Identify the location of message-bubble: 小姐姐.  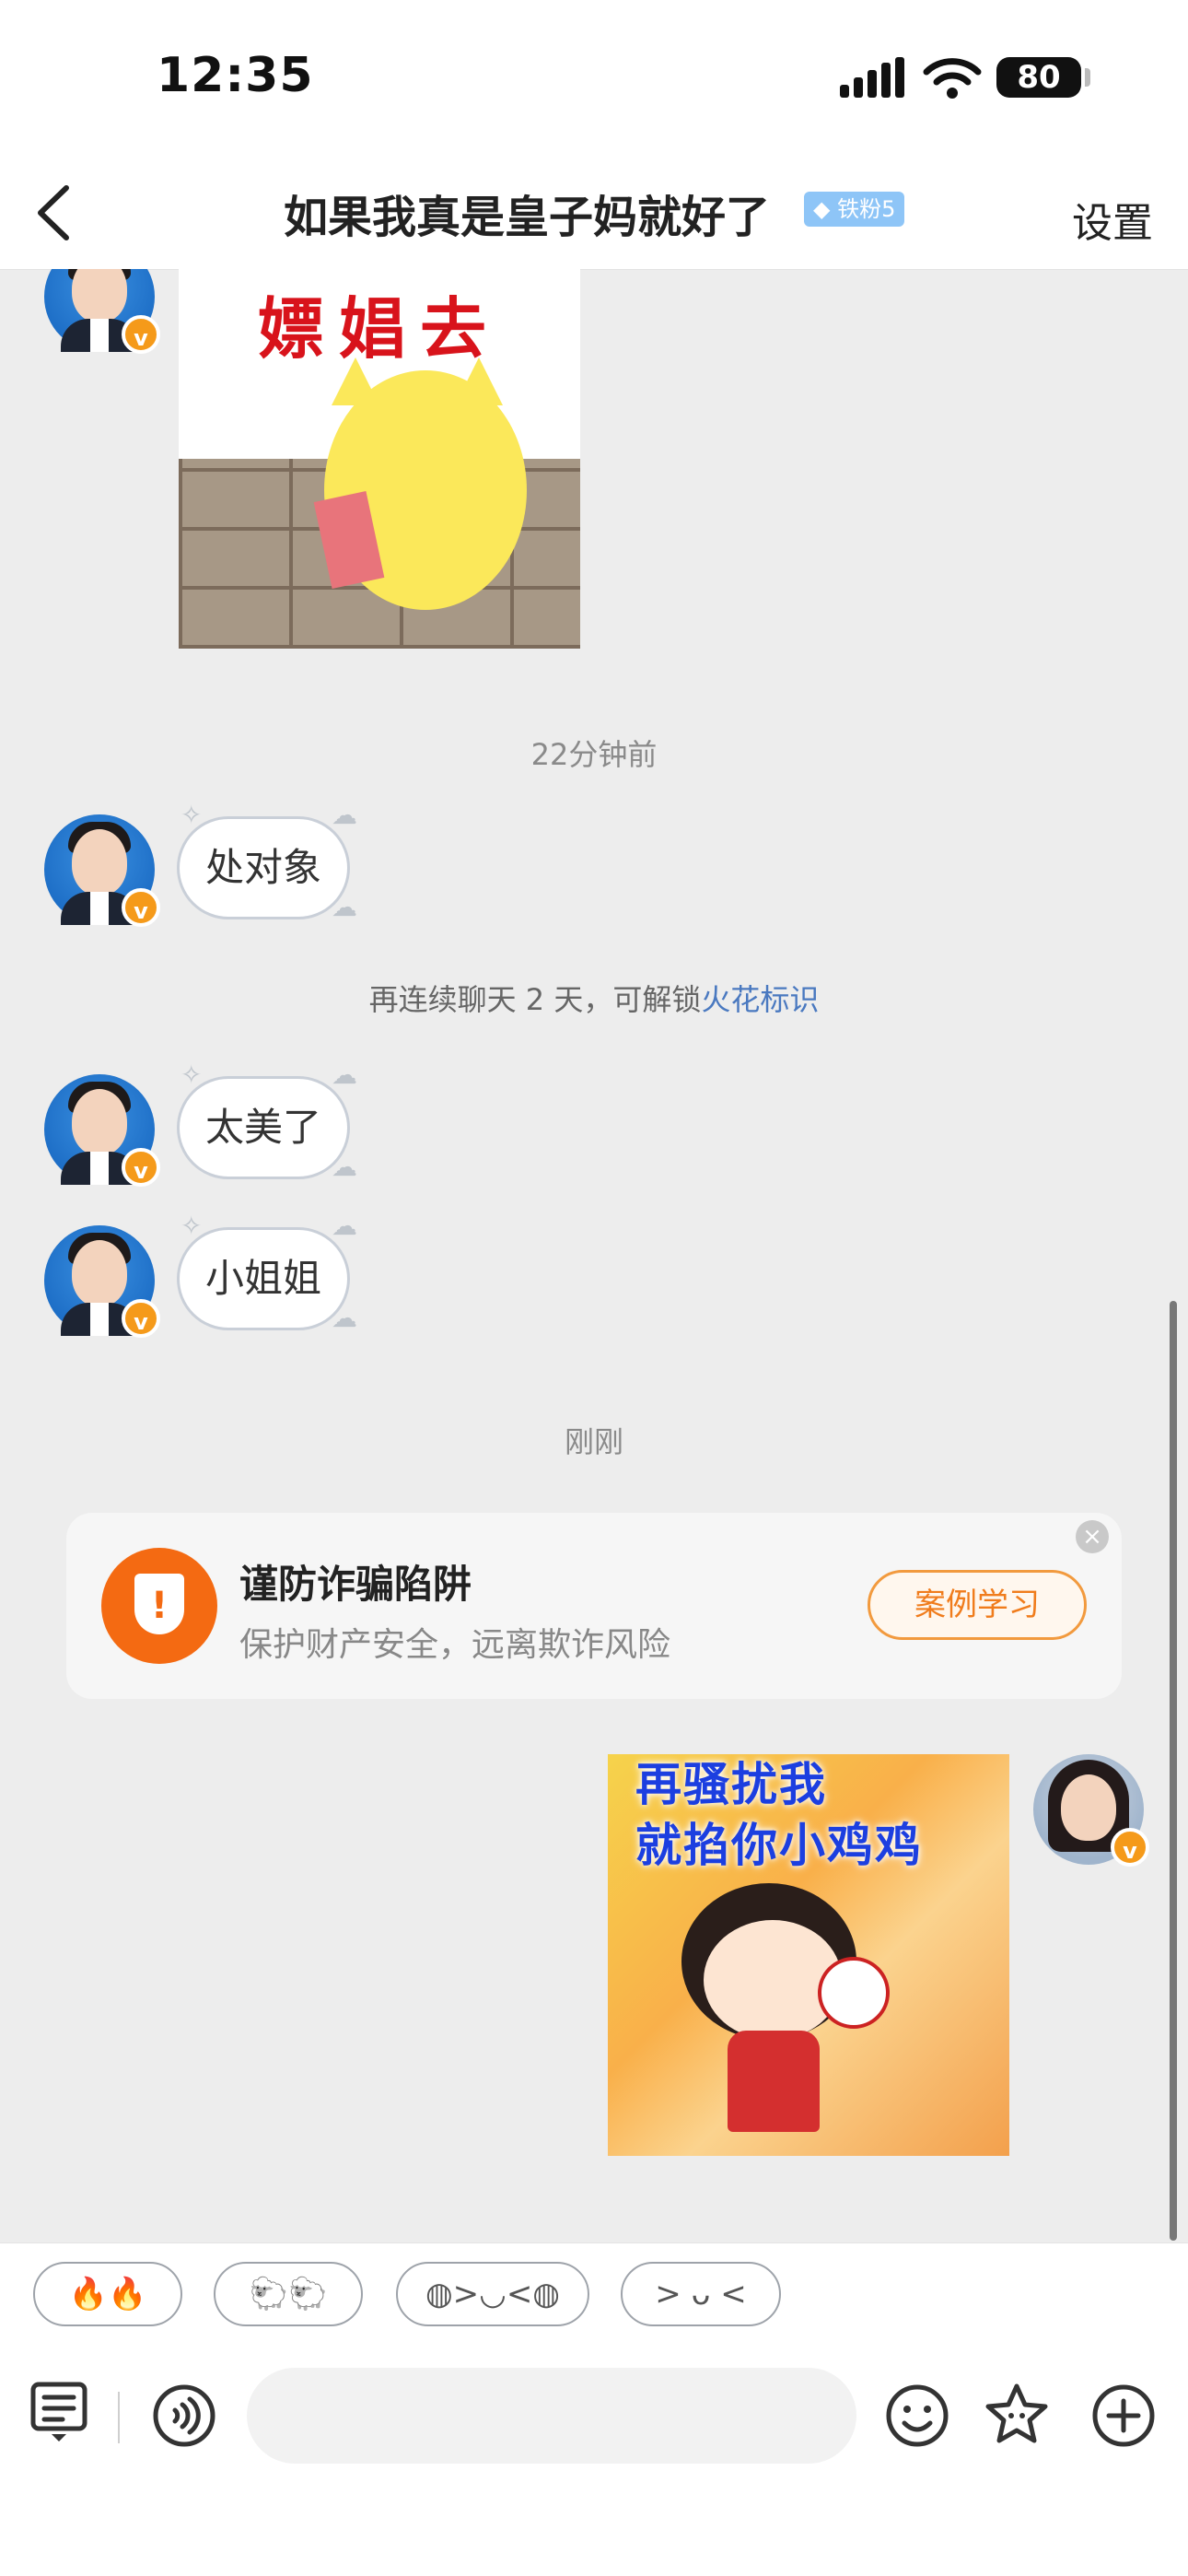
(264, 1278).